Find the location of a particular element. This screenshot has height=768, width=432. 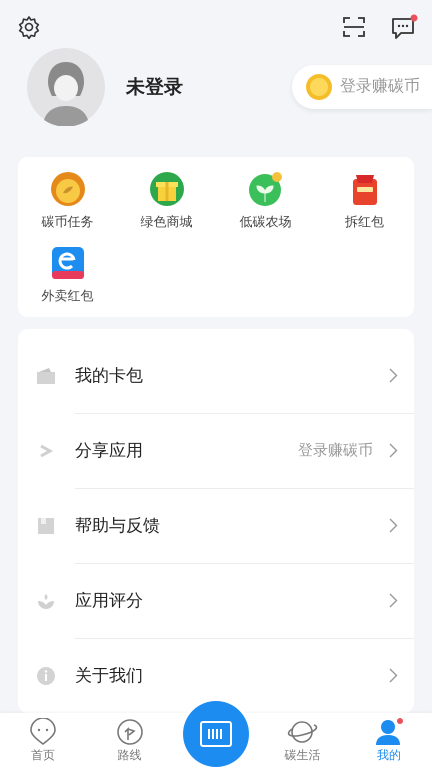

shortcut-label: 低碳农场 is located at coordinates (266, 222).